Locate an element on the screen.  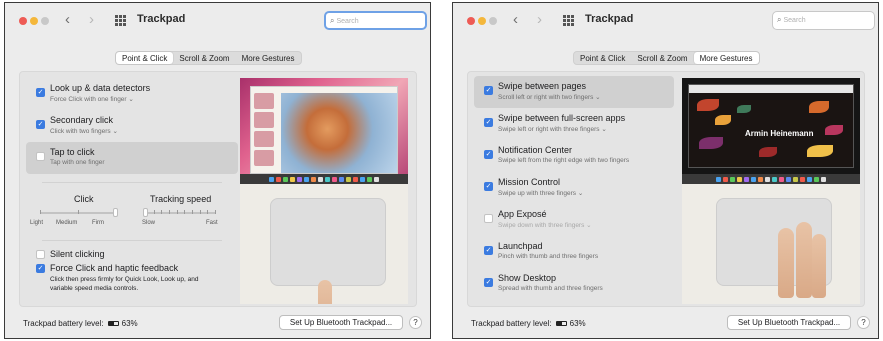
preview-toolbar is located at coordinates (771, 89).